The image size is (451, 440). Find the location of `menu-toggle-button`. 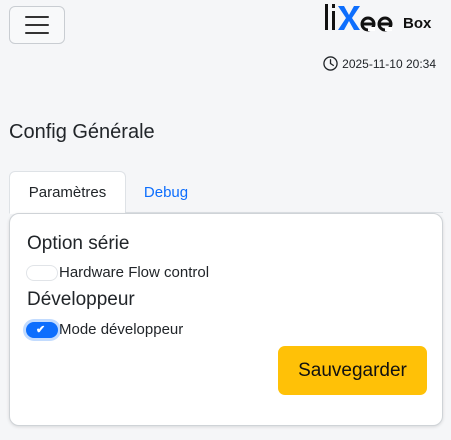

menu-toggle-button is located at coordinates (37, 25).